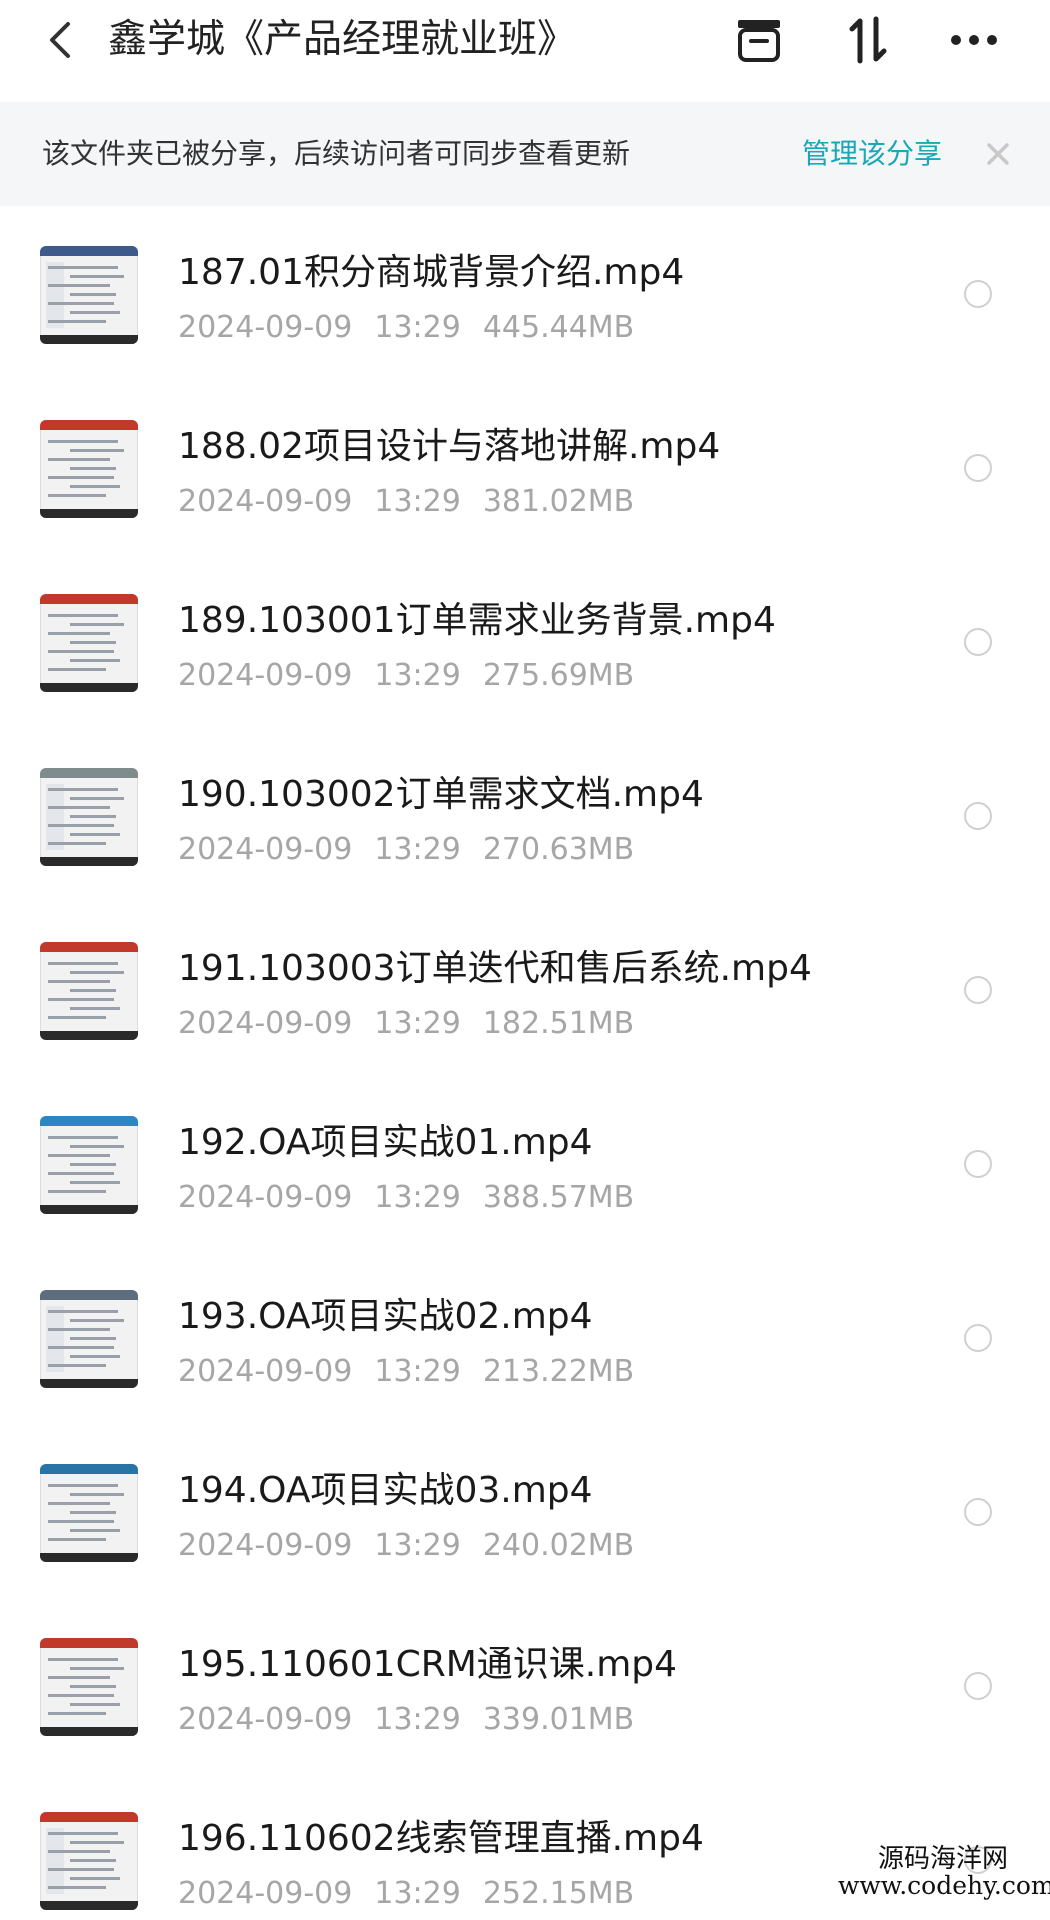  I want to click on watermark-line-1: 源码海洋网, so click(942, 1859).